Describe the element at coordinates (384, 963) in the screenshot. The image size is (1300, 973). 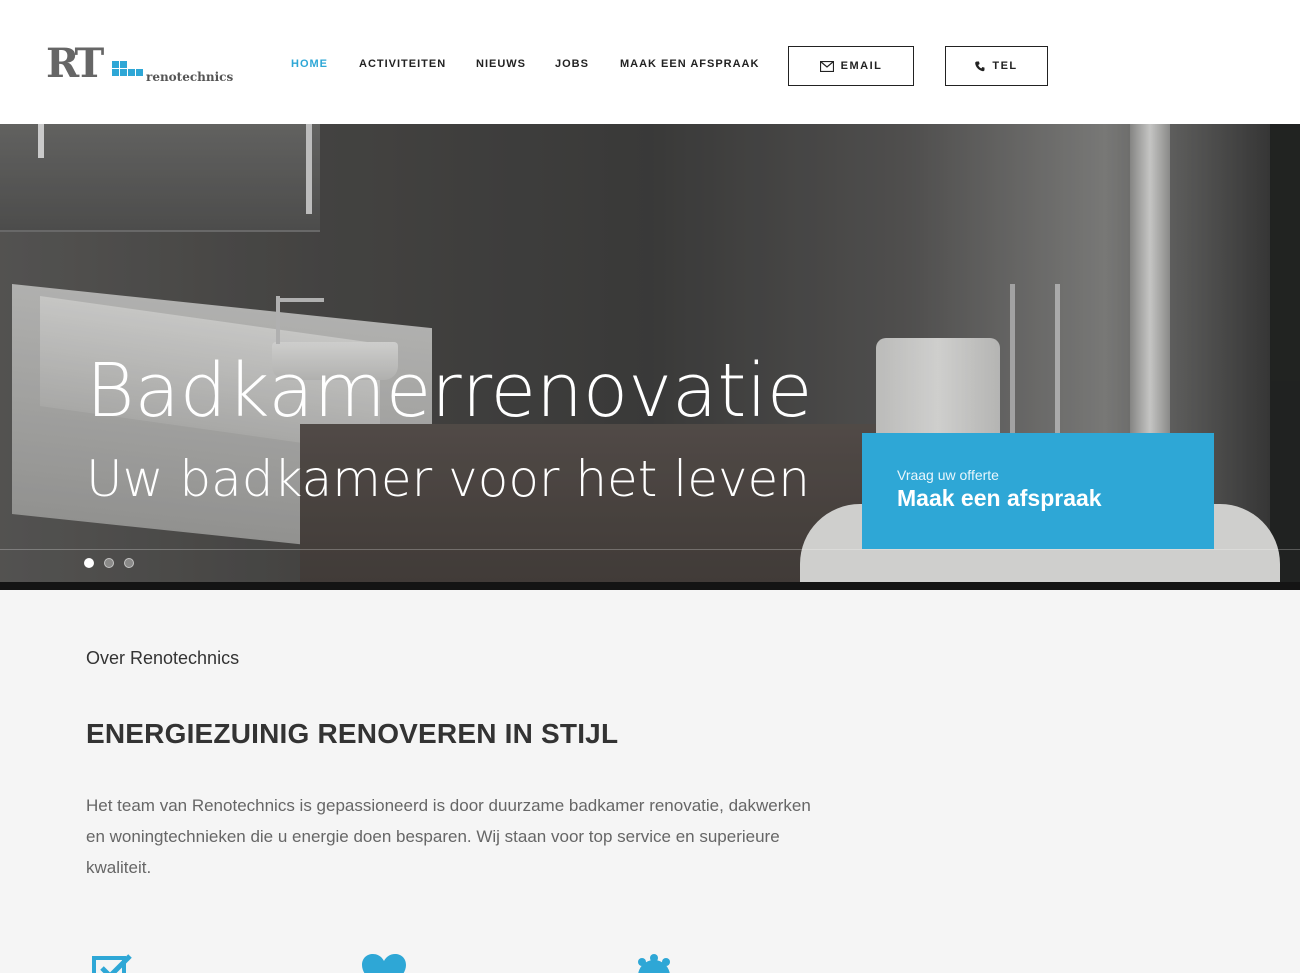
I see `heart-icon` at that location.